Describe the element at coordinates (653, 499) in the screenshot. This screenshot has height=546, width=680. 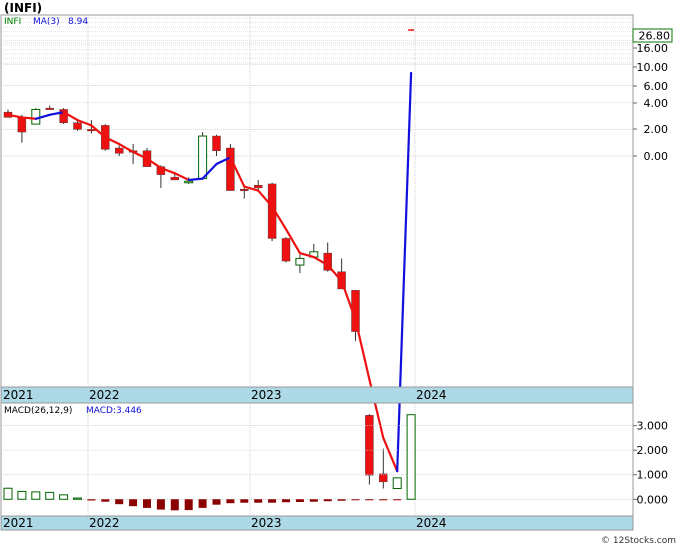
I see `macd-tick-label: 0.000` at that location.